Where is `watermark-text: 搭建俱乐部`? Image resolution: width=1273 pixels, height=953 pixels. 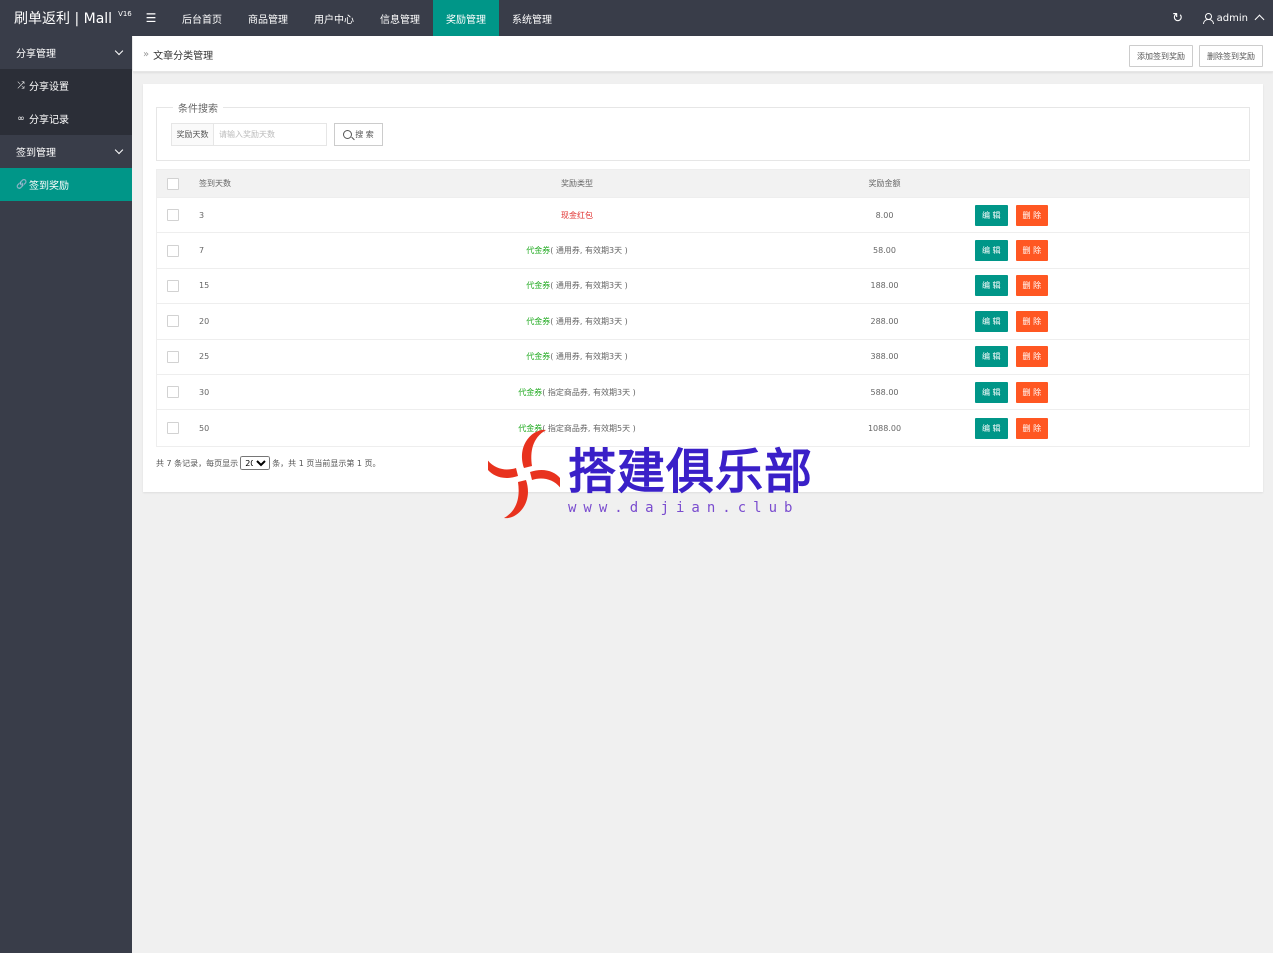
watermark-text: 搭建俱乐部 is located at coordinates (691, 472).